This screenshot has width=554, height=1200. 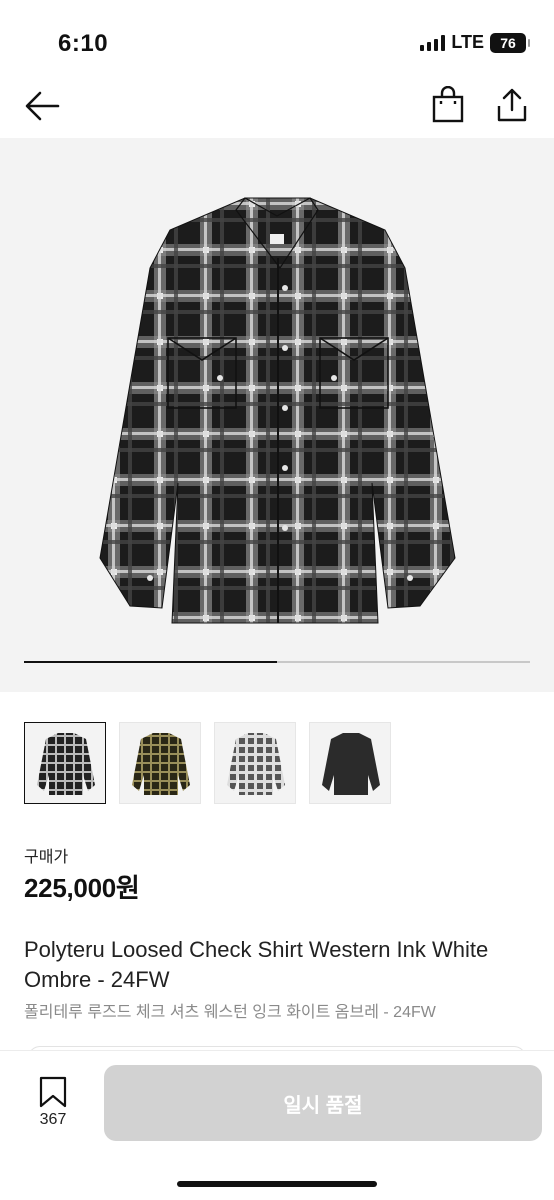 I want to click on price-value: 225,000원, so click(x=82, y=888).